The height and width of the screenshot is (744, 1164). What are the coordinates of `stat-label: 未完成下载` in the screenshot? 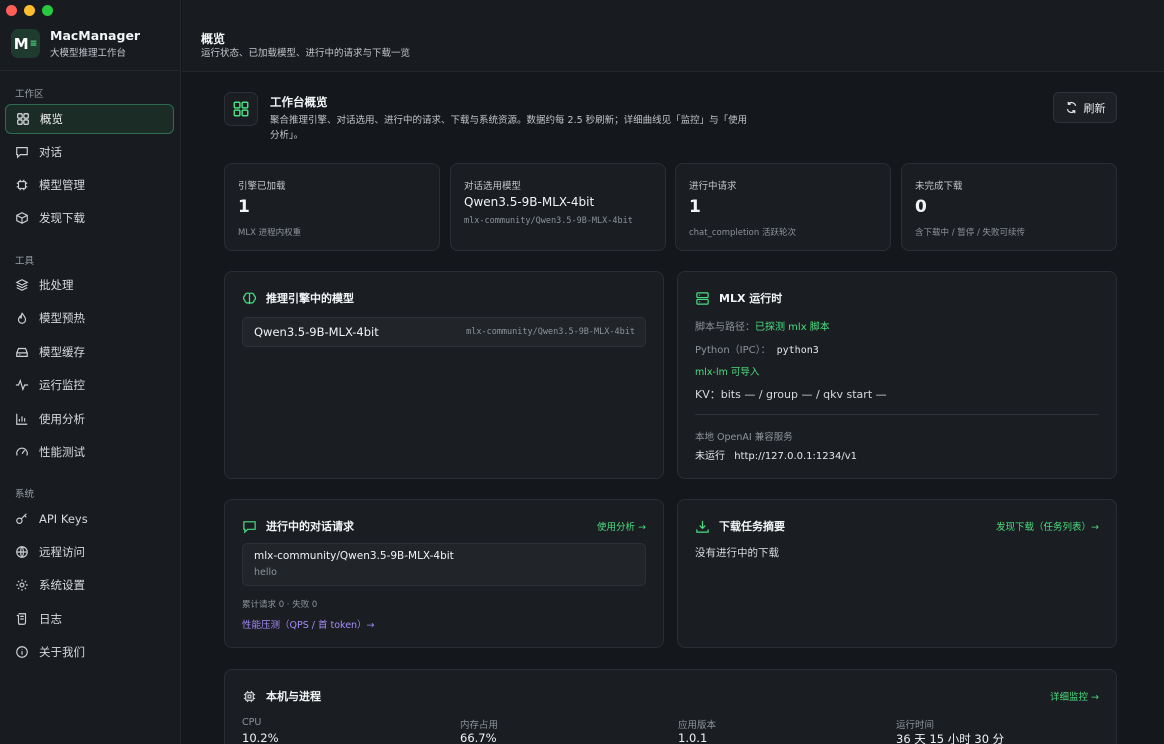 It's located at (939, 186).